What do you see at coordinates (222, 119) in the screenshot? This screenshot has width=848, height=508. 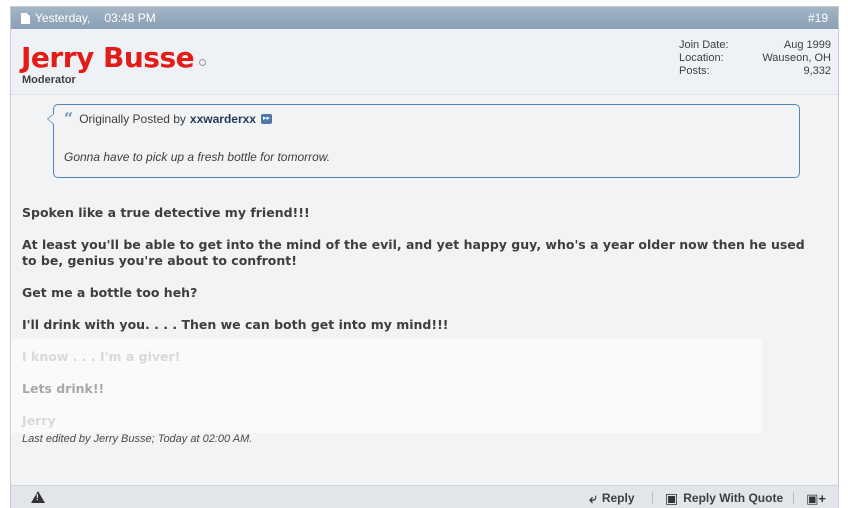 I see `quote-author: xxwarderxx` at bounding box center [222, 119].